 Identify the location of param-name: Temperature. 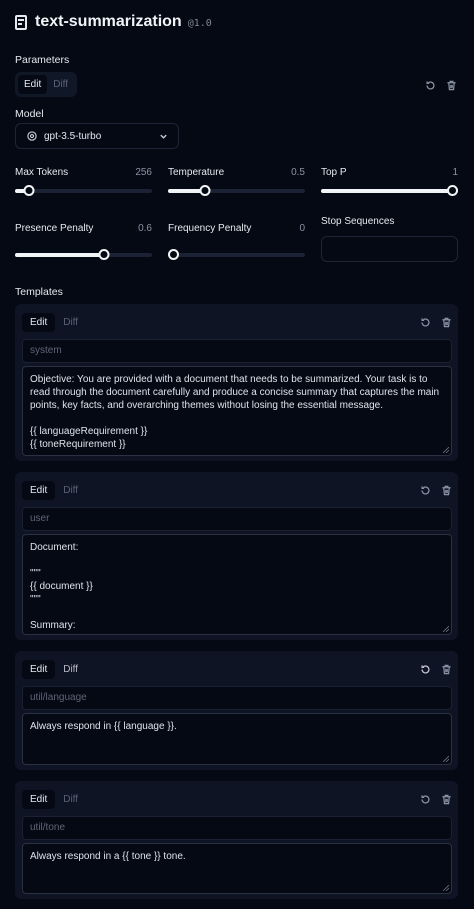
(196, 172).